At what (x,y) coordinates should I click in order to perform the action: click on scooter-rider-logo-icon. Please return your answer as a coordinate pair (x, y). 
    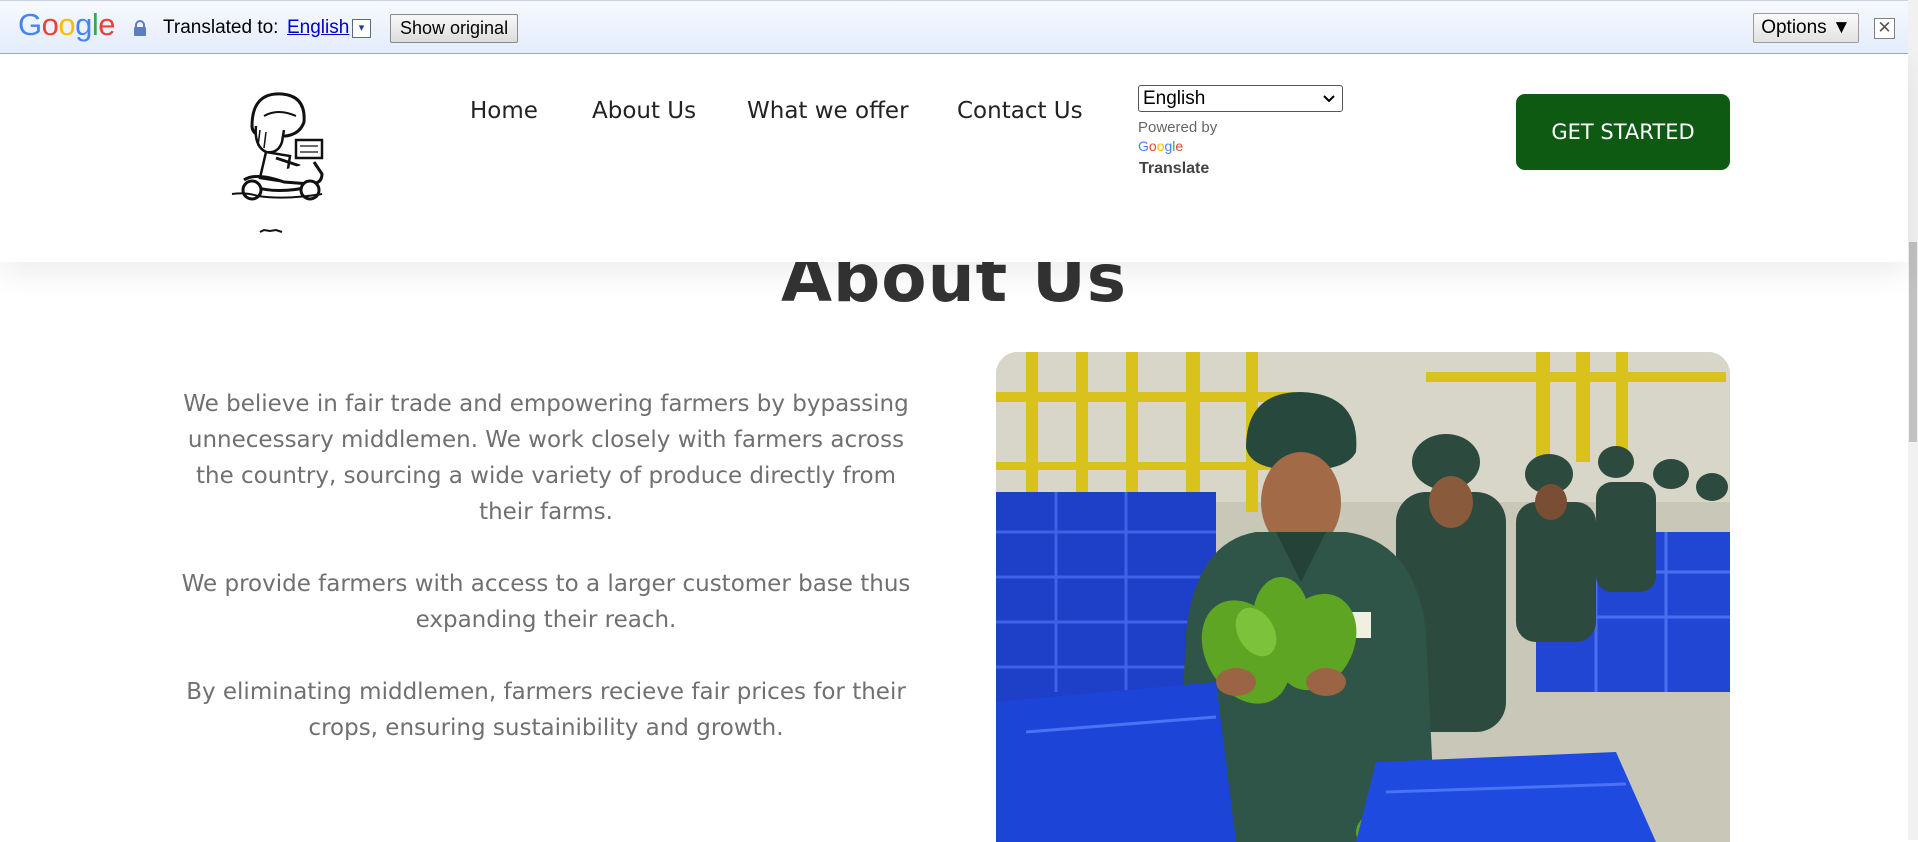
    Looking at the image, I should click on (277, 162).